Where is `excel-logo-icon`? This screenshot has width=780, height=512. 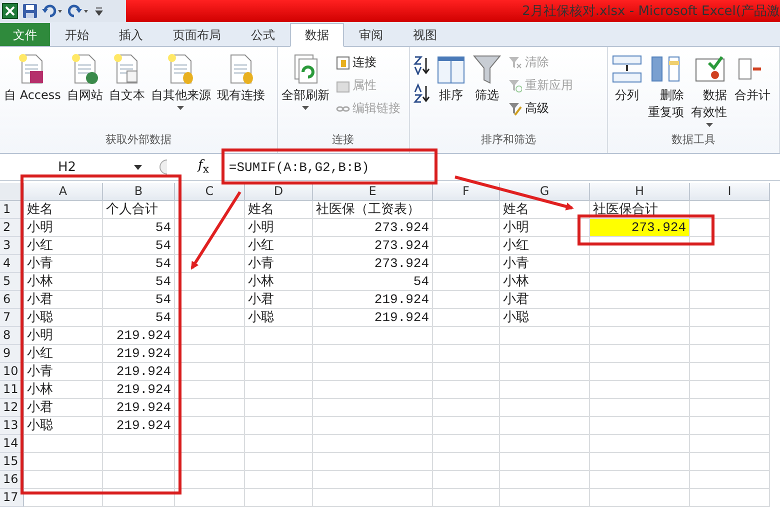 excel-logo-icon is located at coordinates (10, 11).